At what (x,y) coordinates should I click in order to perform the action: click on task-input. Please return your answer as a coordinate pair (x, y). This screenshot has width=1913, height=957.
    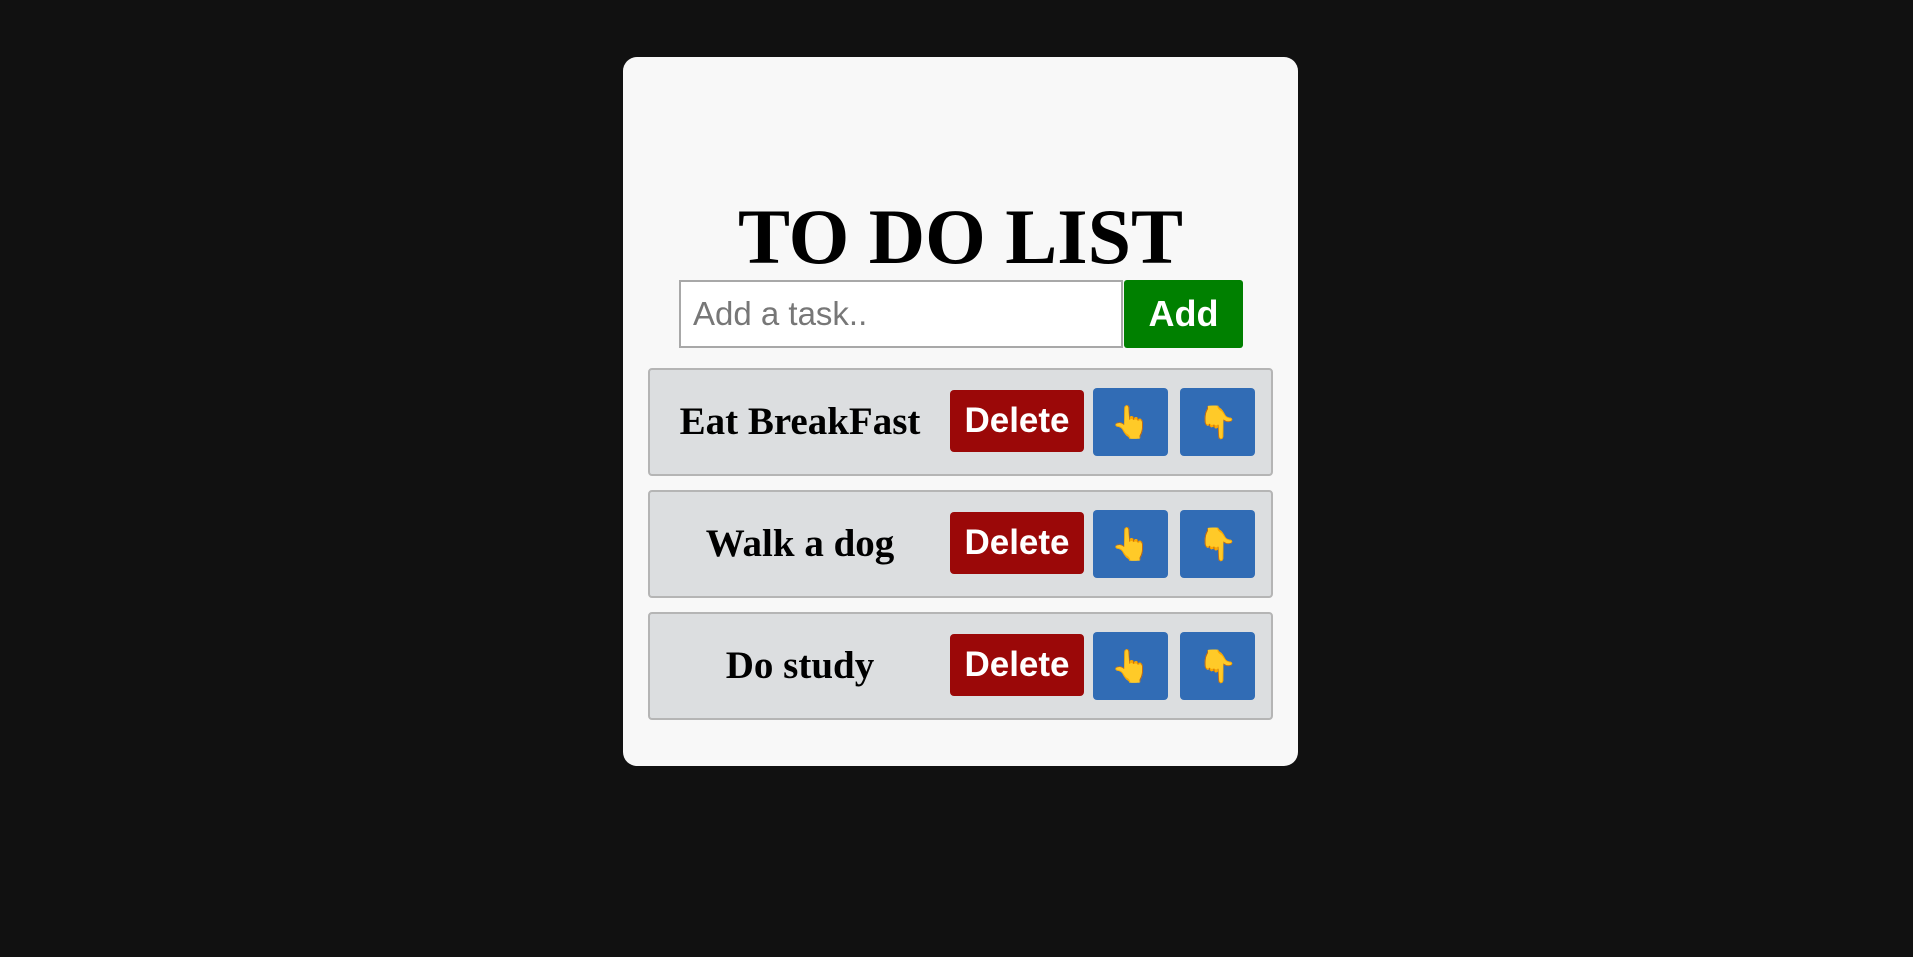
    Looking at the image, I should click on (901, 314).